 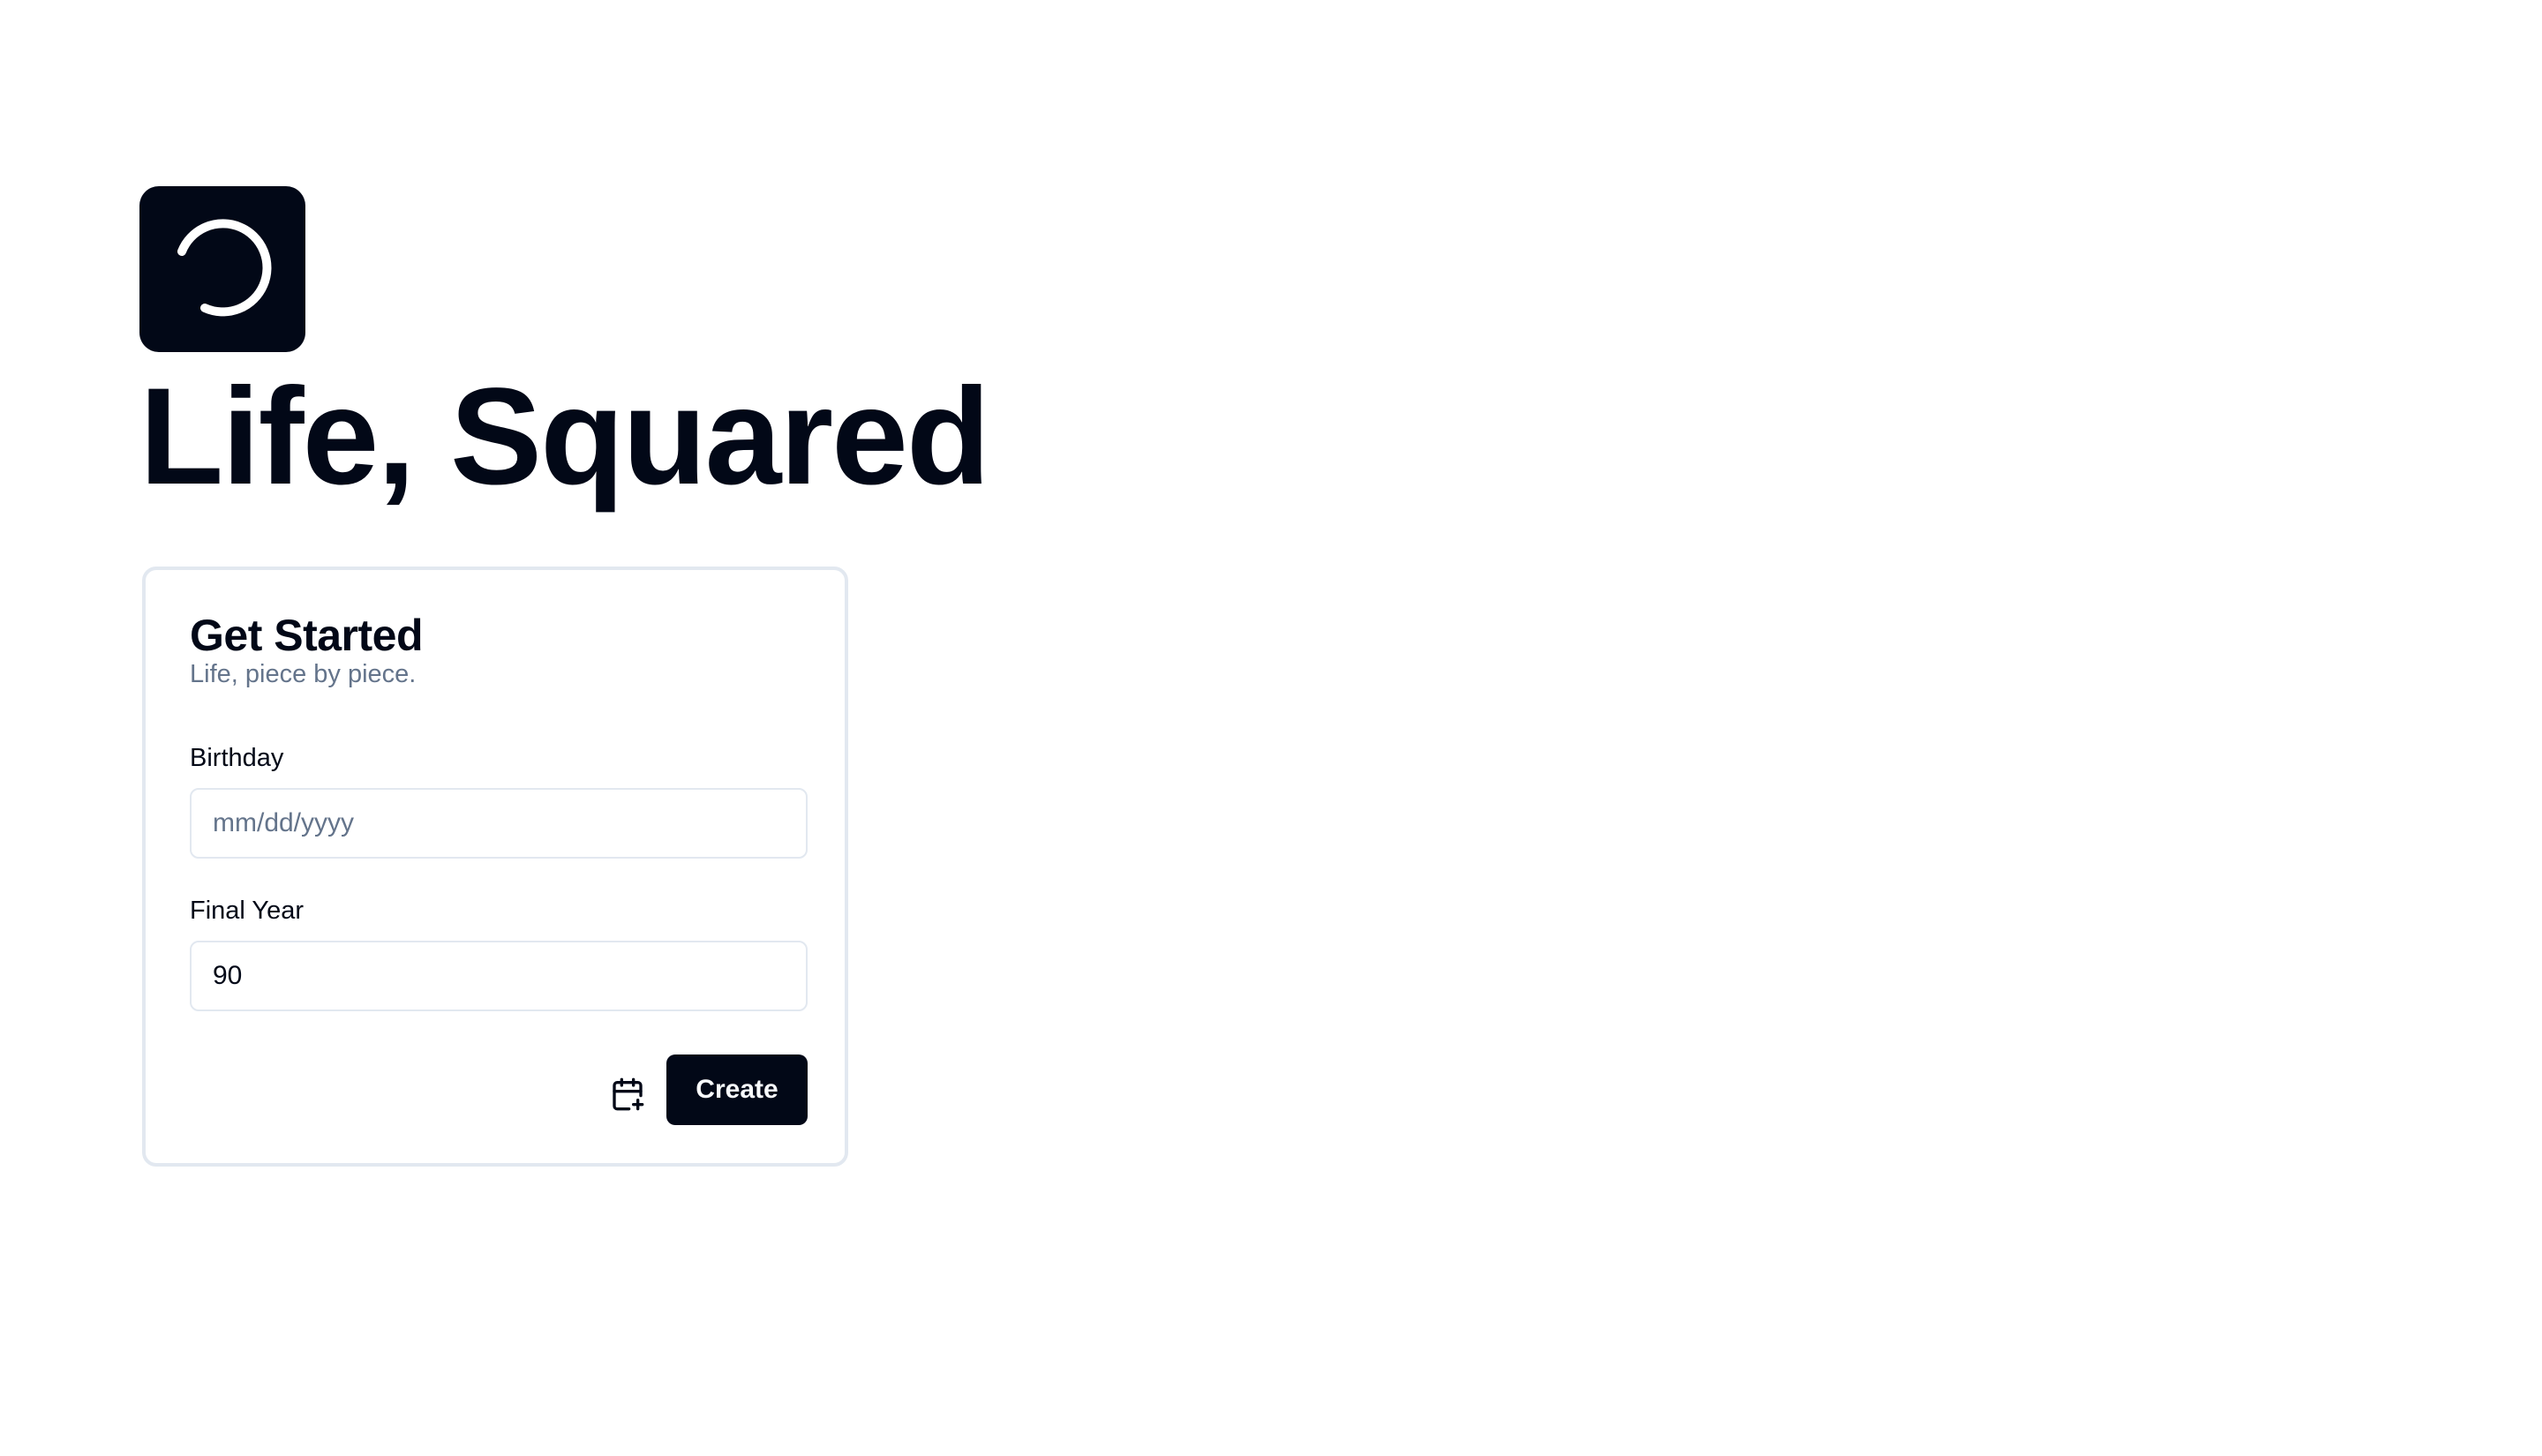 What do you see at coordinates (303, 674) in the screenshot?
I see `card-subtitle: Life, piece by piece.` at bounding box center [303, 674].